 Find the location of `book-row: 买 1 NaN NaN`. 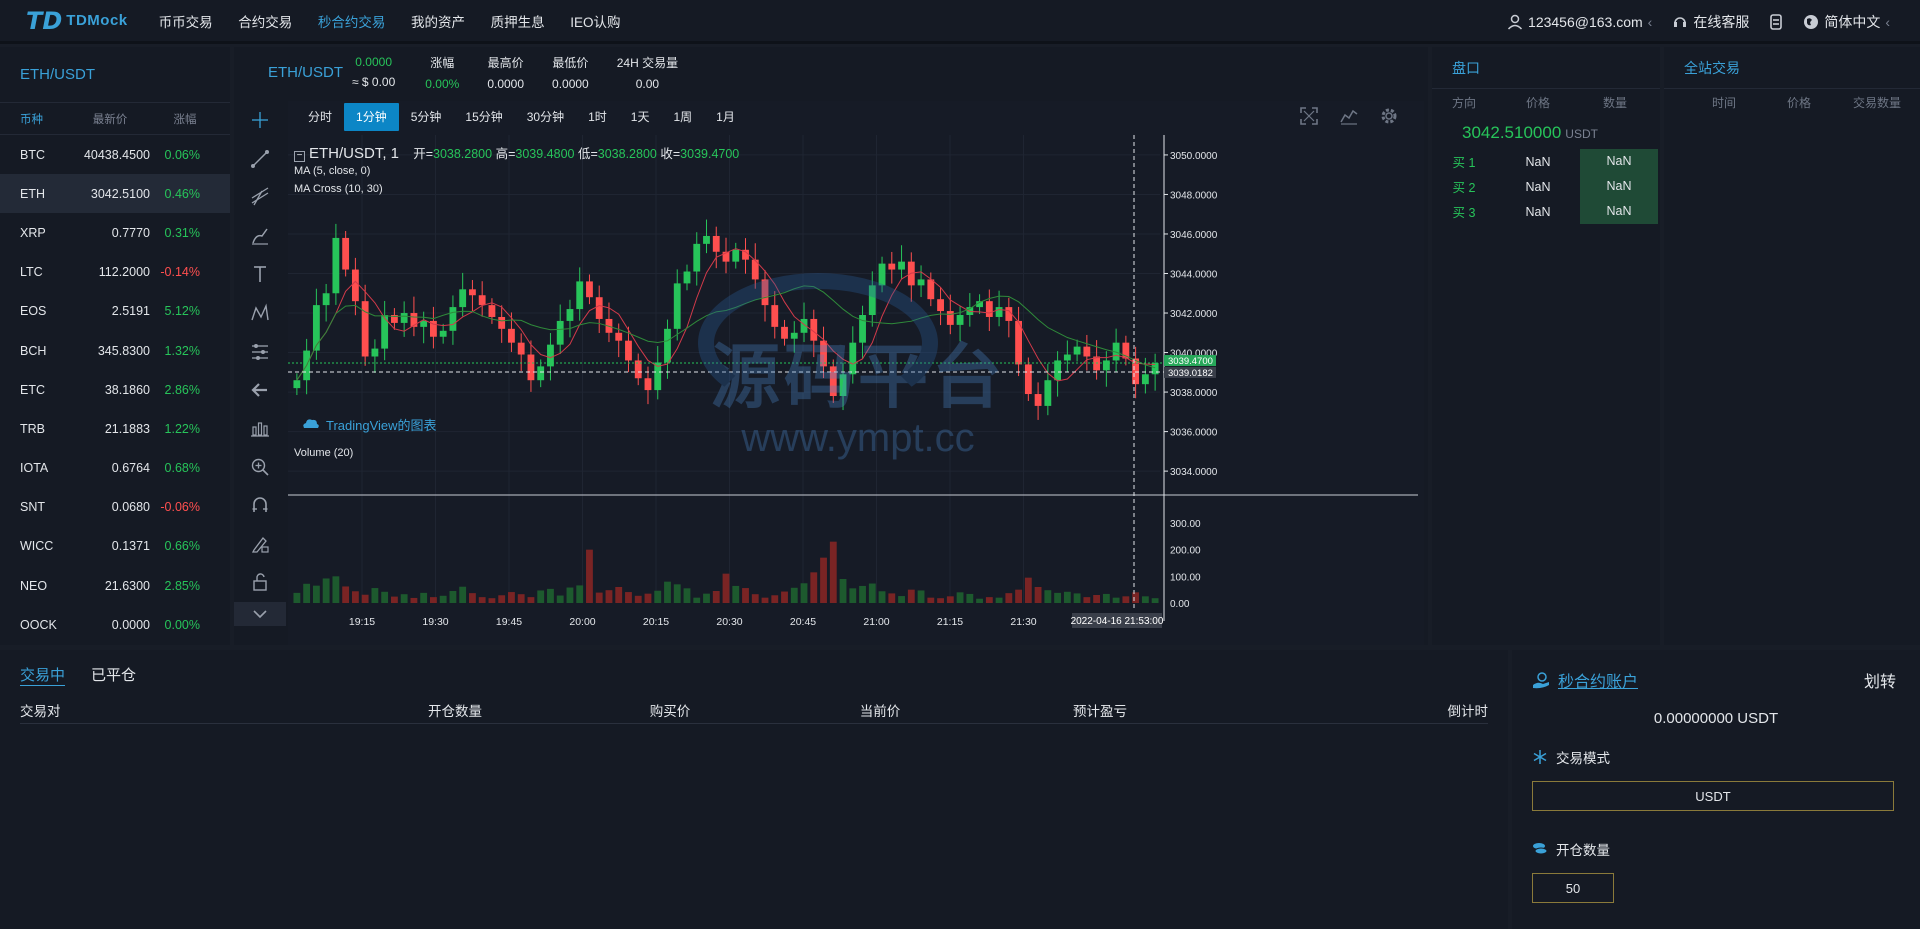

book-row: 买 1 NaN NaN is located at coordinates (1546, 161).